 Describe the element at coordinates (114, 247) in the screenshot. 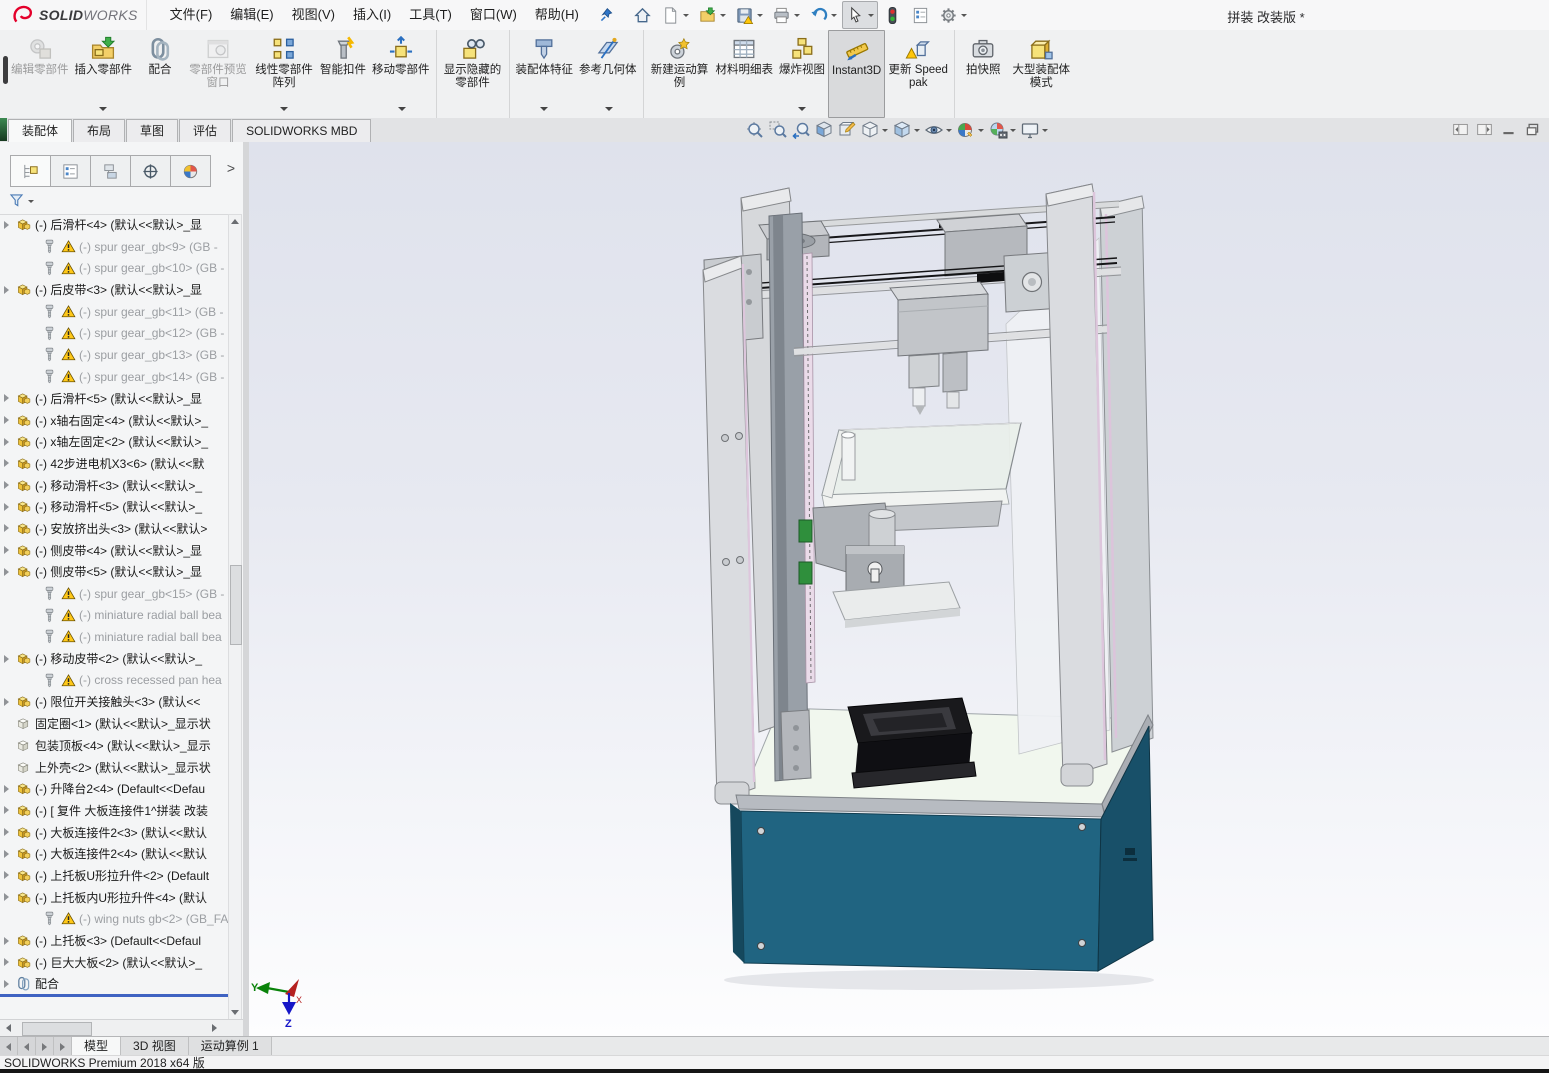

I see `tree-item: (-) spur gear_gb<9> (GB -` at that location.